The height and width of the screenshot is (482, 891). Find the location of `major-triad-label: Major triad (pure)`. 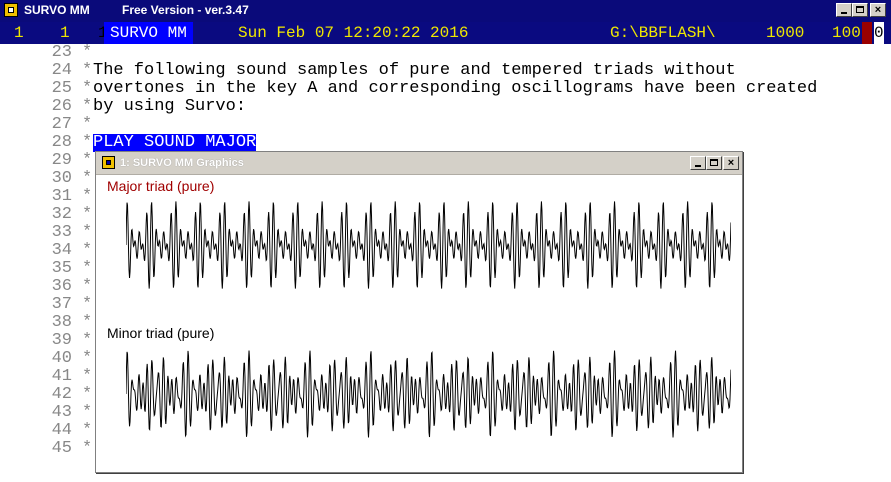

major-triad-label: Major triad (pure) is located at coordinates (161, 186).